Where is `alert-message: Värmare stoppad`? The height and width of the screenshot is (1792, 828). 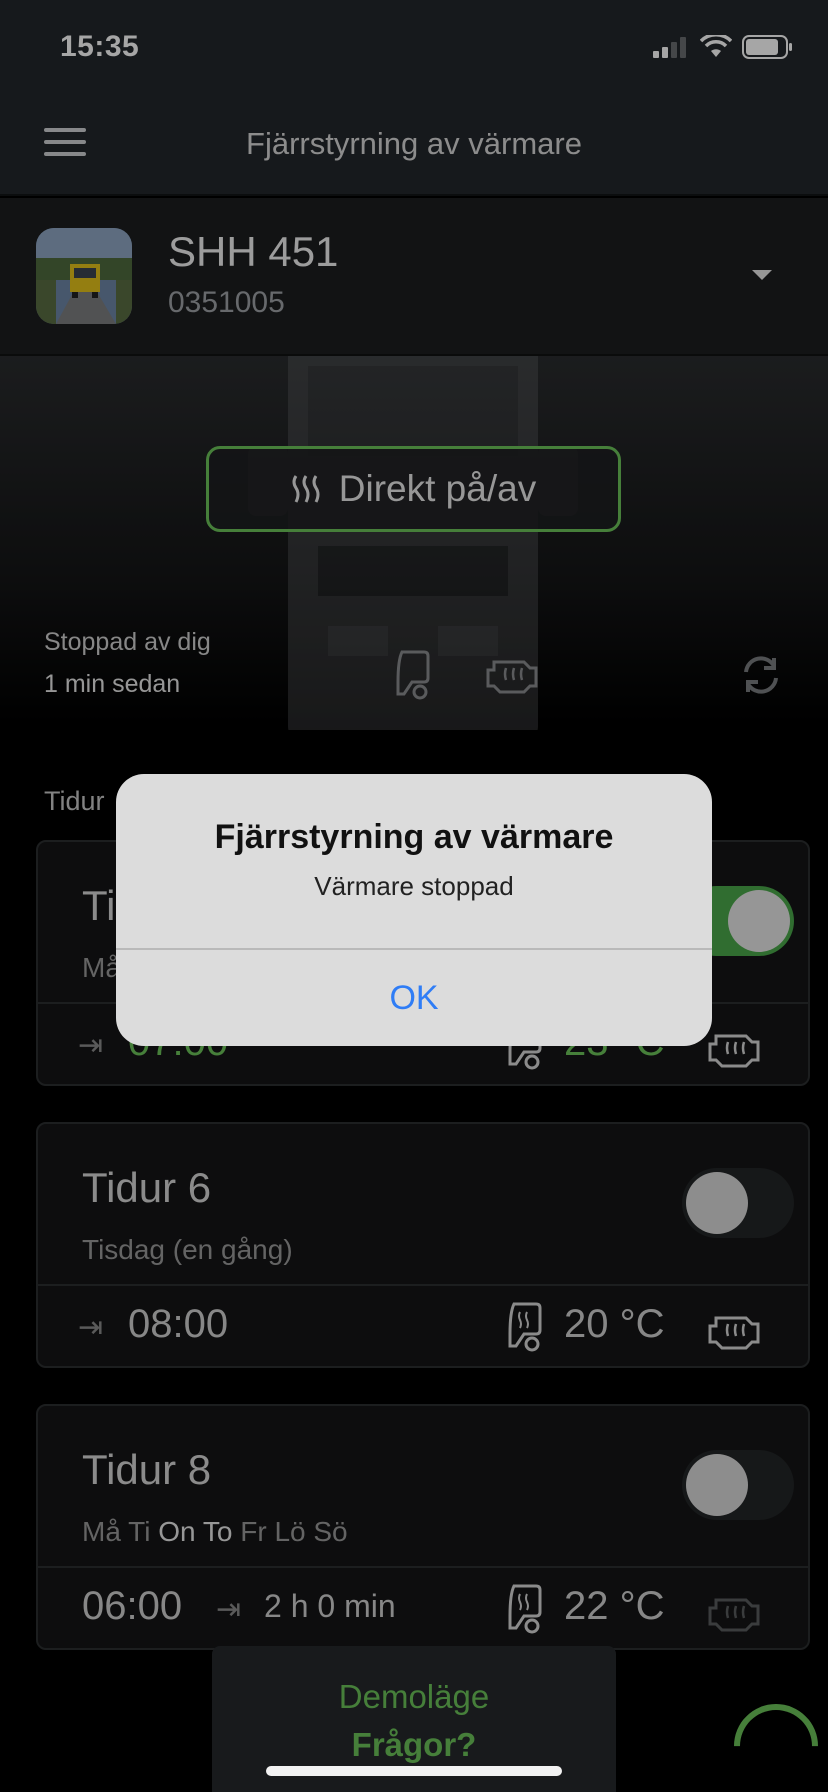 alert-message: Värmare stoppad is located at coordinates (414, 886).